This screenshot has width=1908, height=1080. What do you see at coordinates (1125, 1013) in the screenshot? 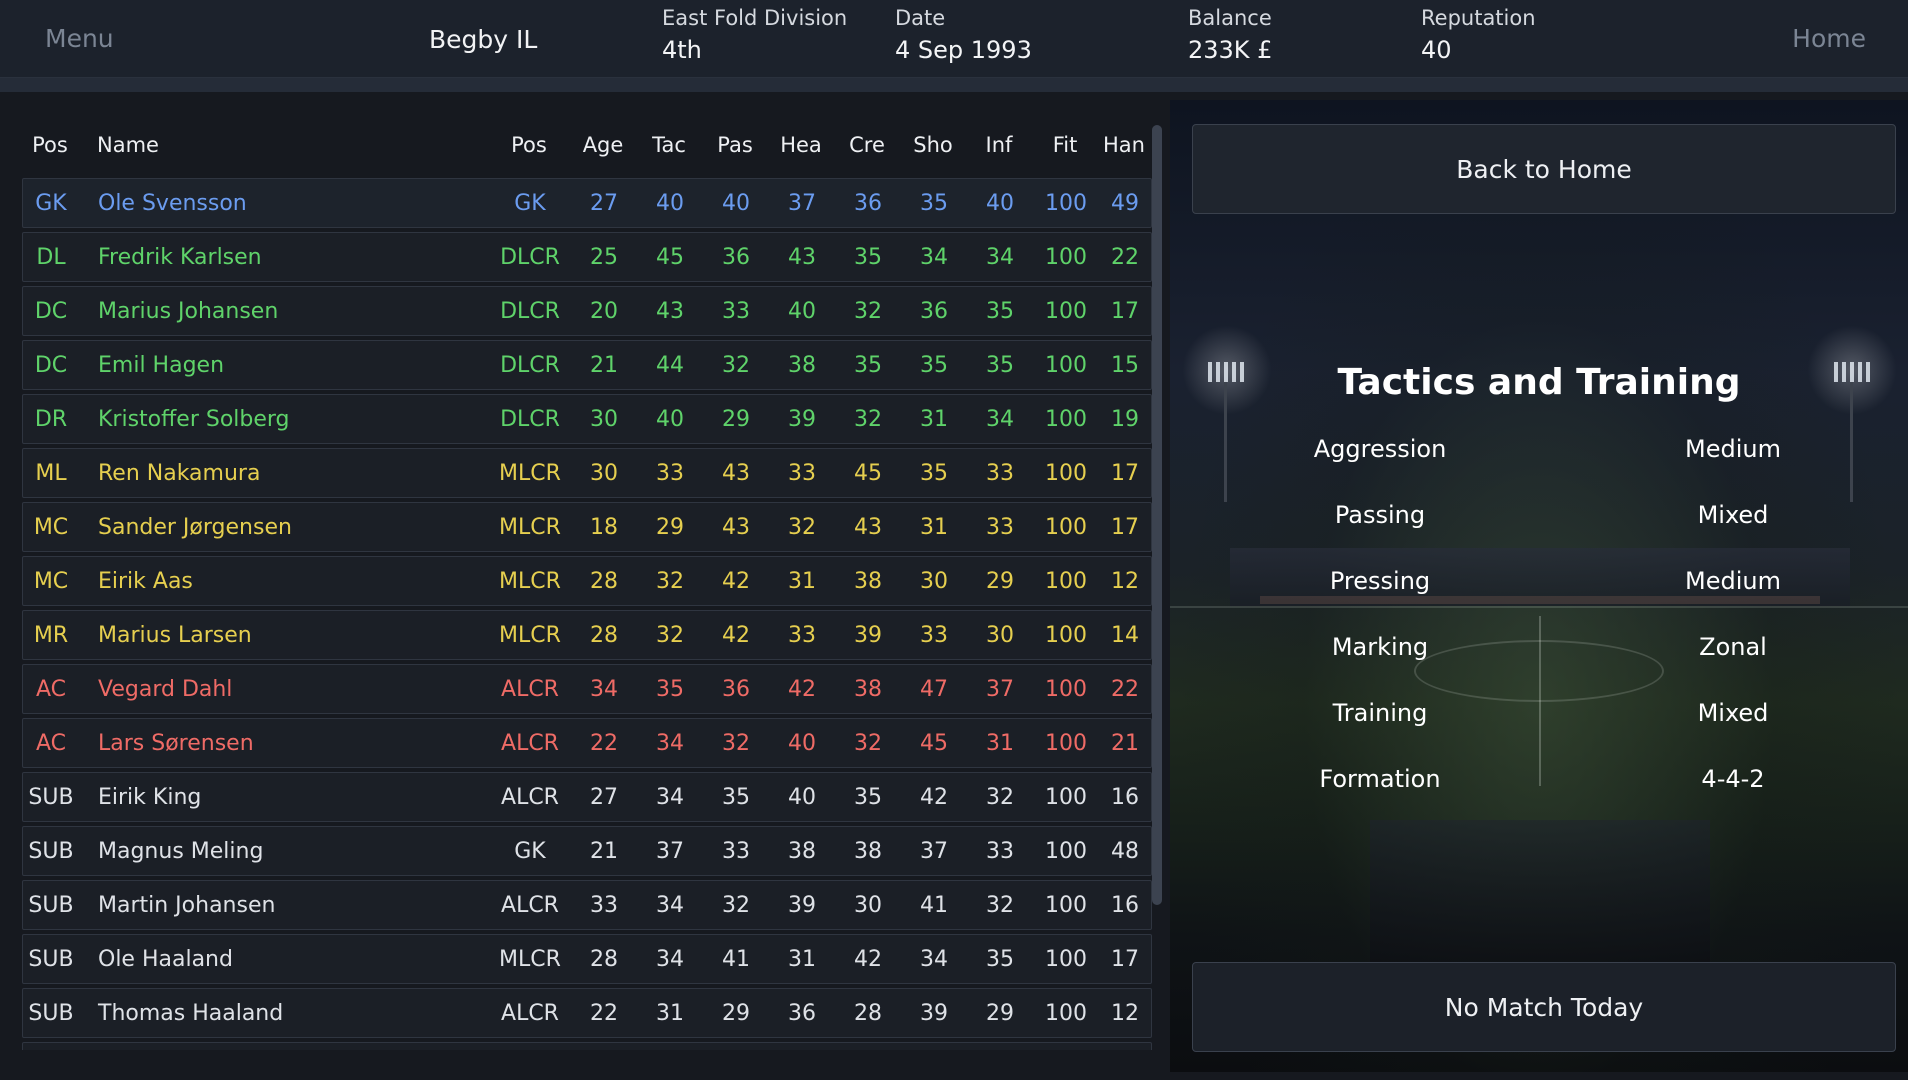
I see `player-han: 12` at bounding box center [1125, 1013].